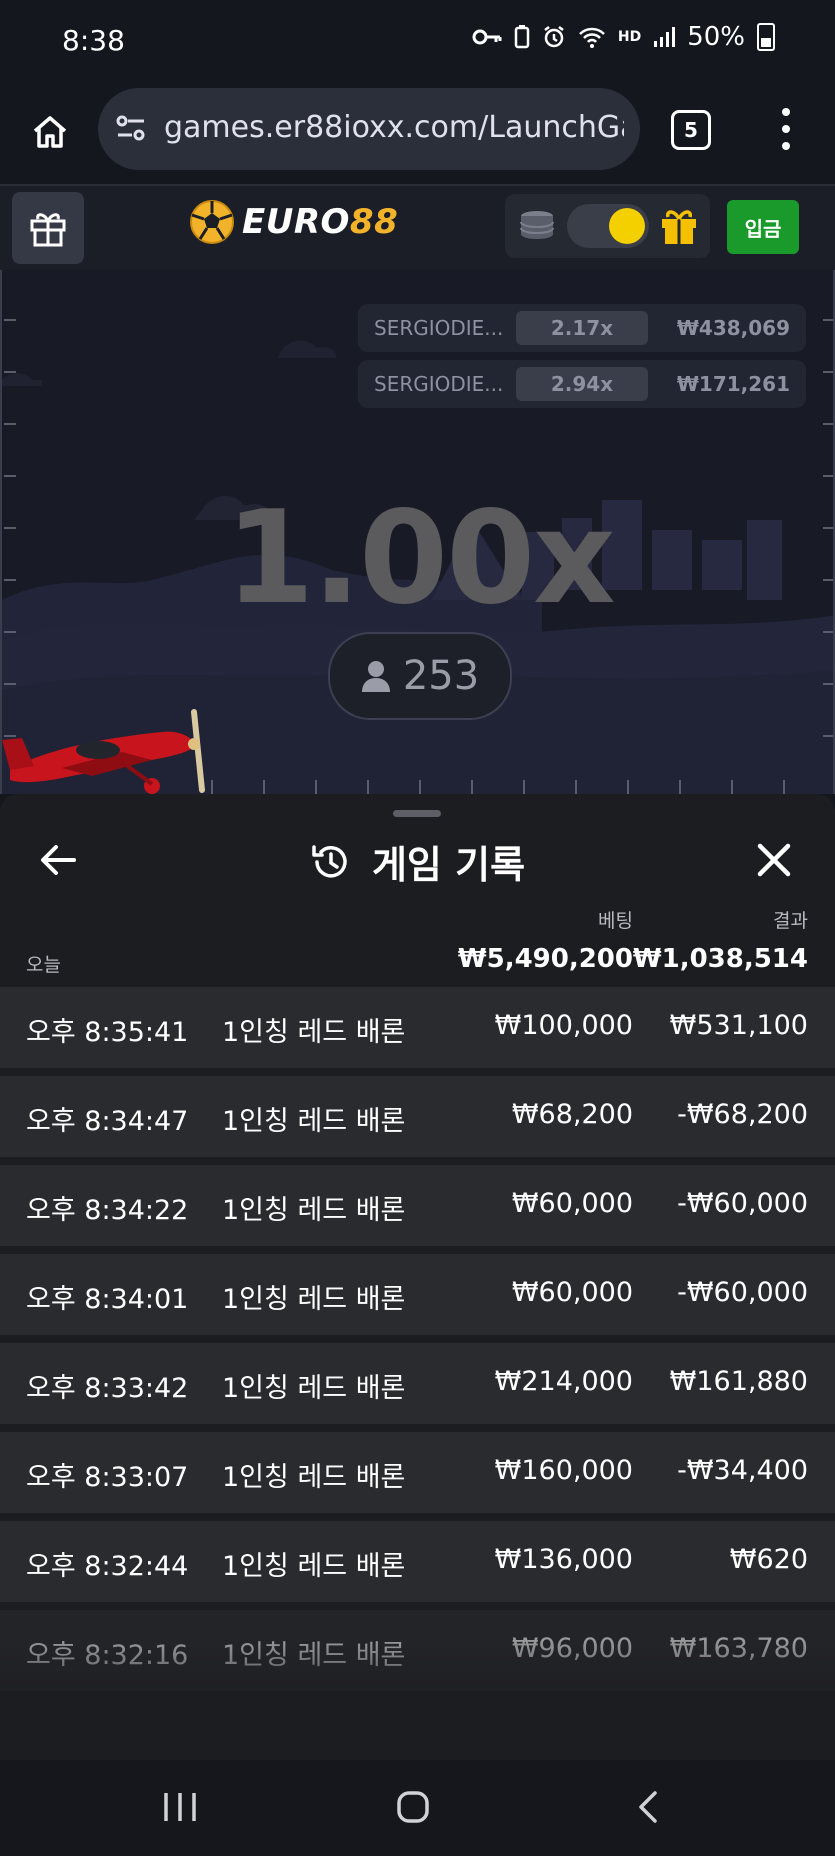 This screenshot has width=835, height=1856. Describe the element at coordinates (537, 225) in the screenshot. I see `coins-icon` at that location.